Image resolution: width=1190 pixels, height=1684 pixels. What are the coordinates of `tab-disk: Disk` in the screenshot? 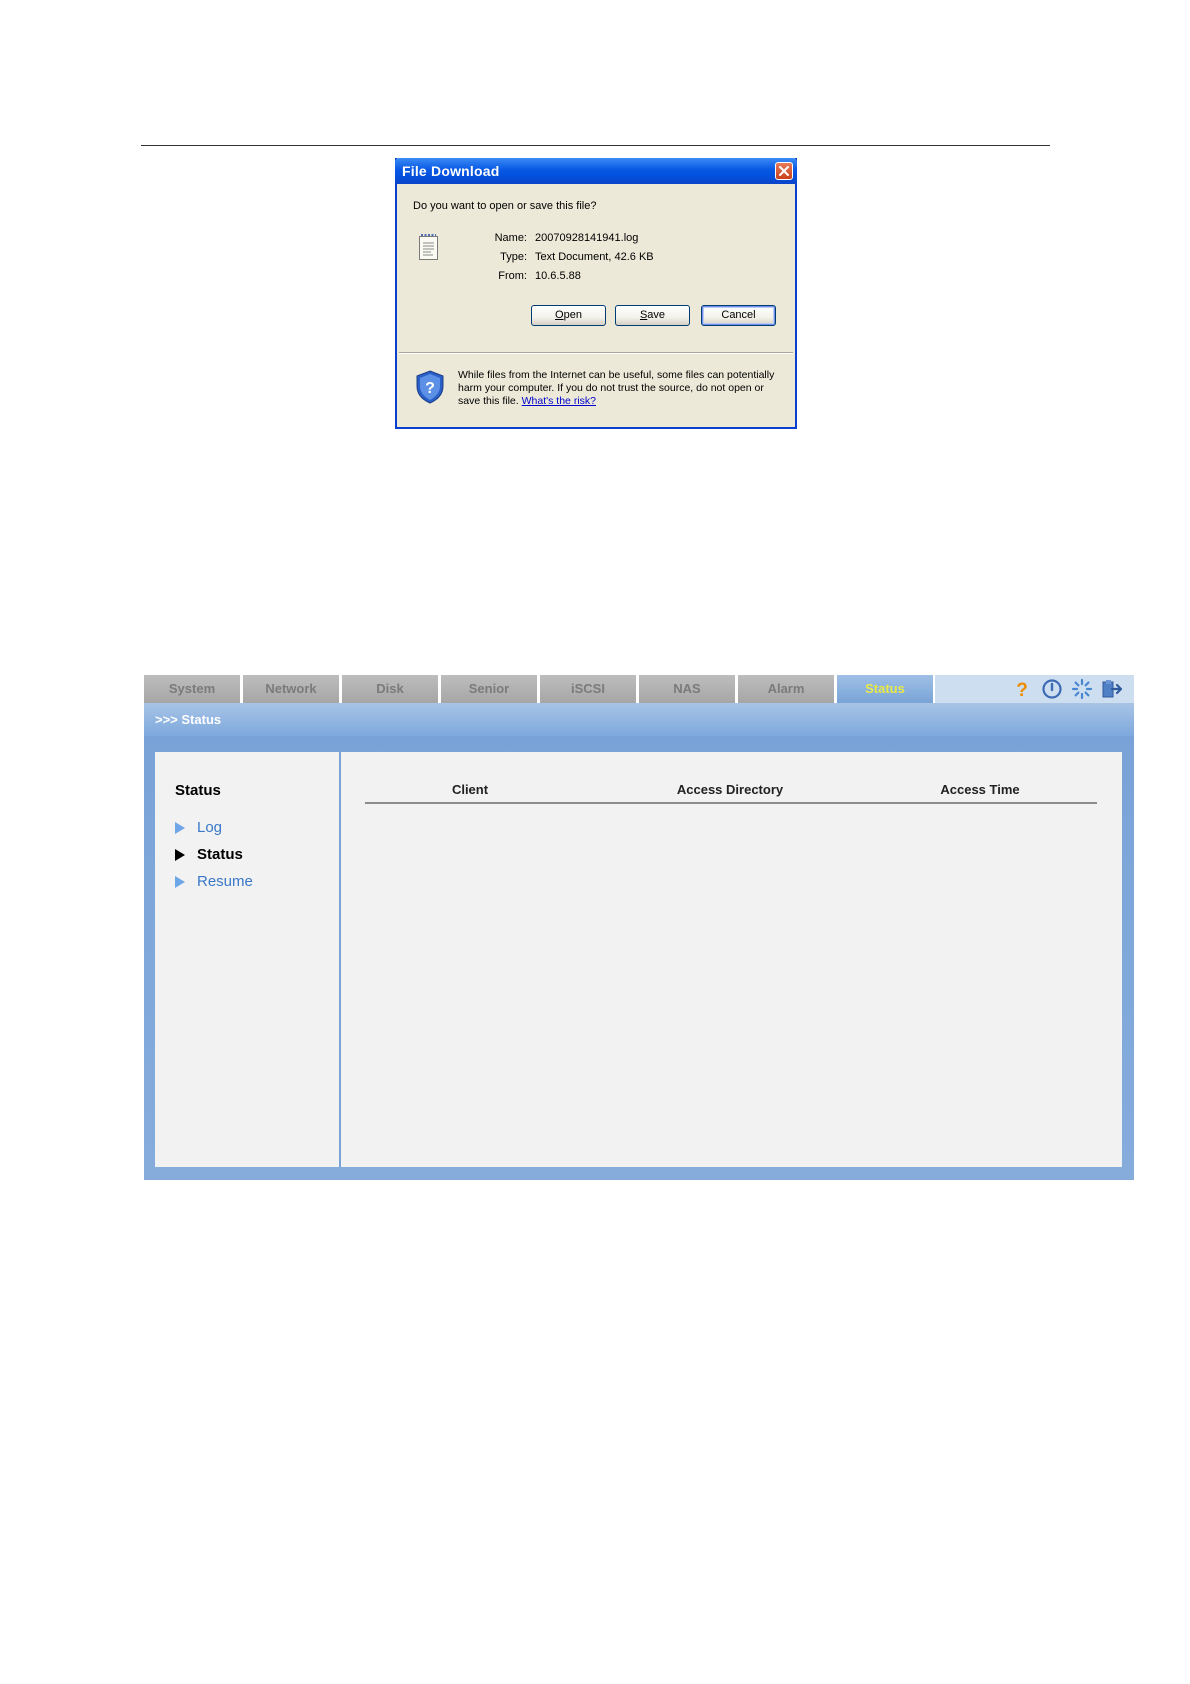 It's located at (390, 689).